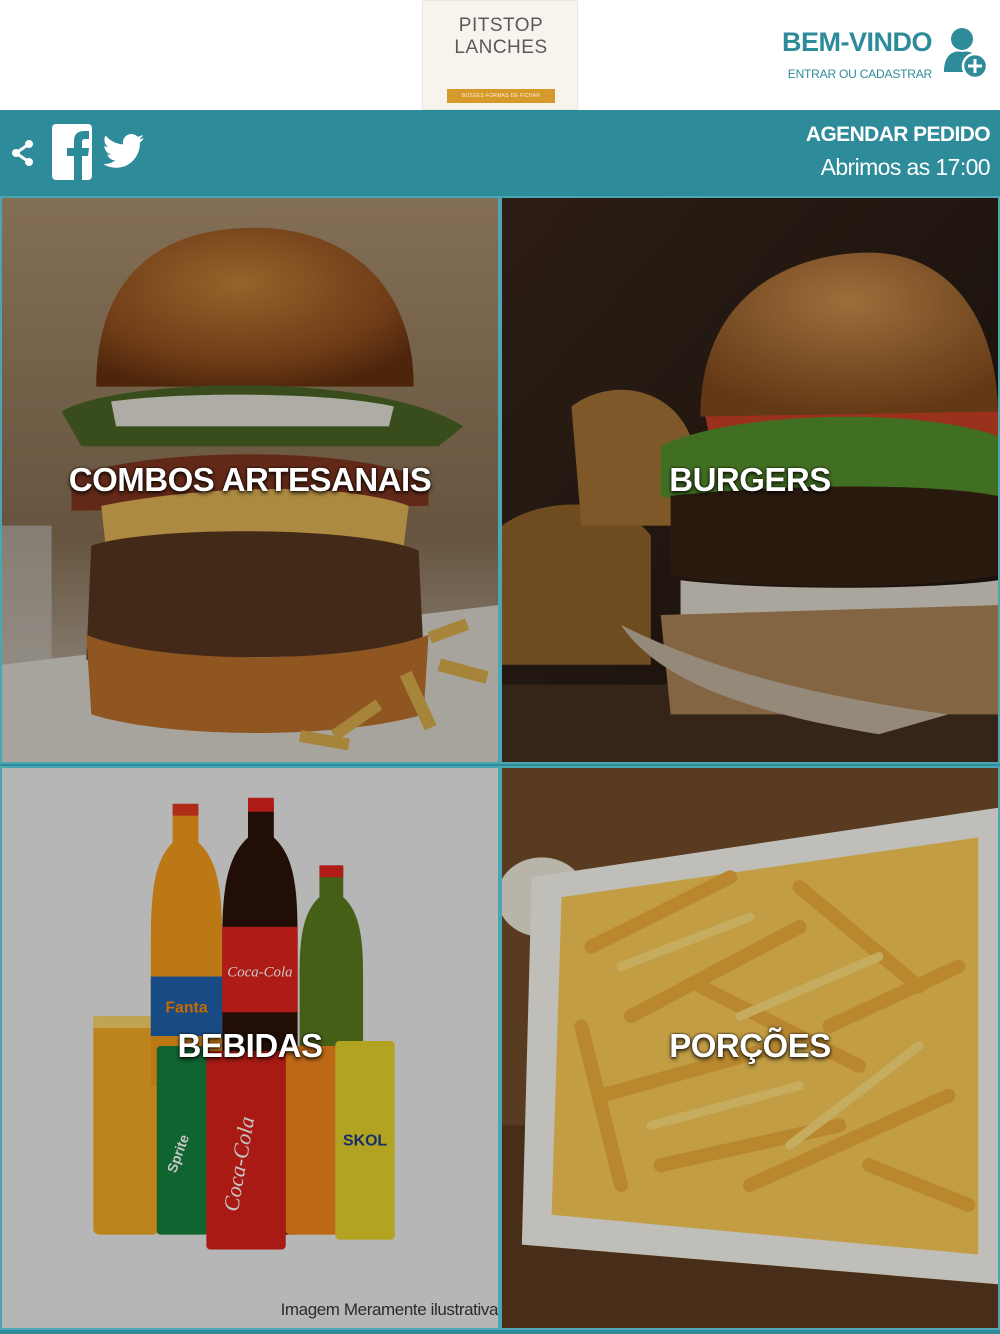 This screenshot has height=1334, width=1000. What do you see at coordinates (125, 152) in the screenshot?
I see `twitter-icon` at bounding box center [125, 152].